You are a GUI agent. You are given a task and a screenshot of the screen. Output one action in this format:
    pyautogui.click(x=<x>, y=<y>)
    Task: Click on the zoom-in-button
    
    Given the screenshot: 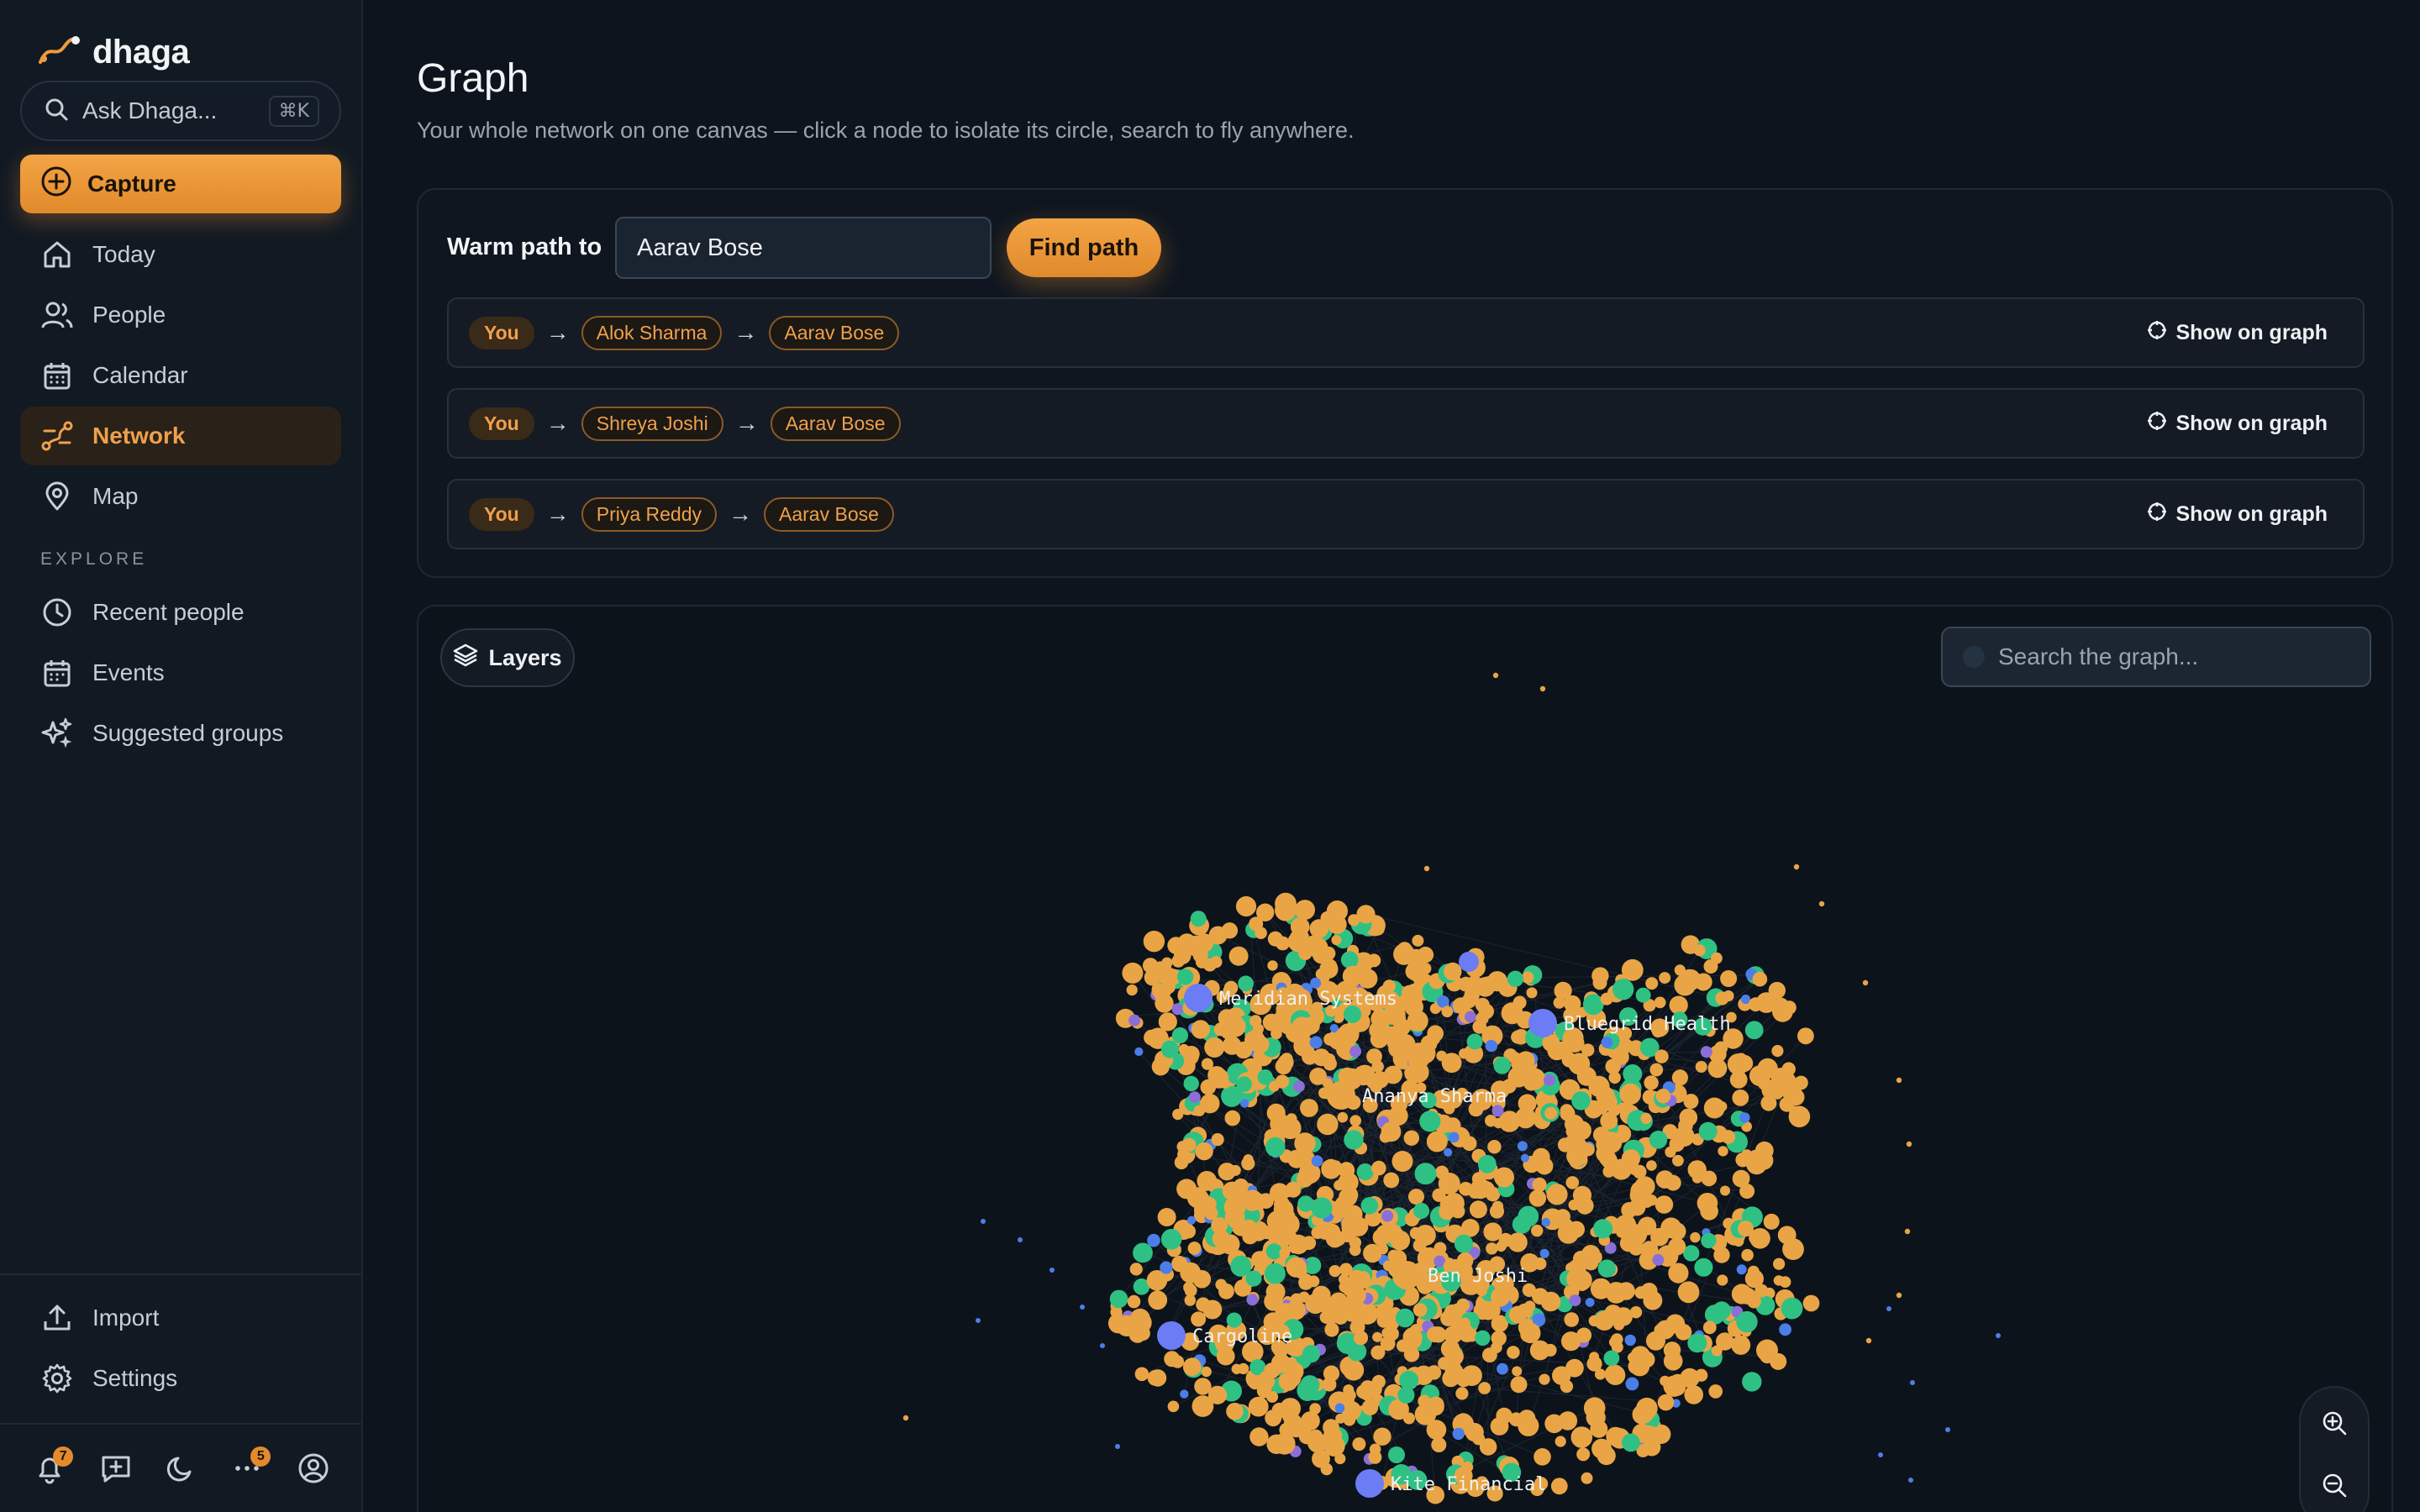 What is the action you would take?
    pyautogui.click(x=2334, y=1424)
    